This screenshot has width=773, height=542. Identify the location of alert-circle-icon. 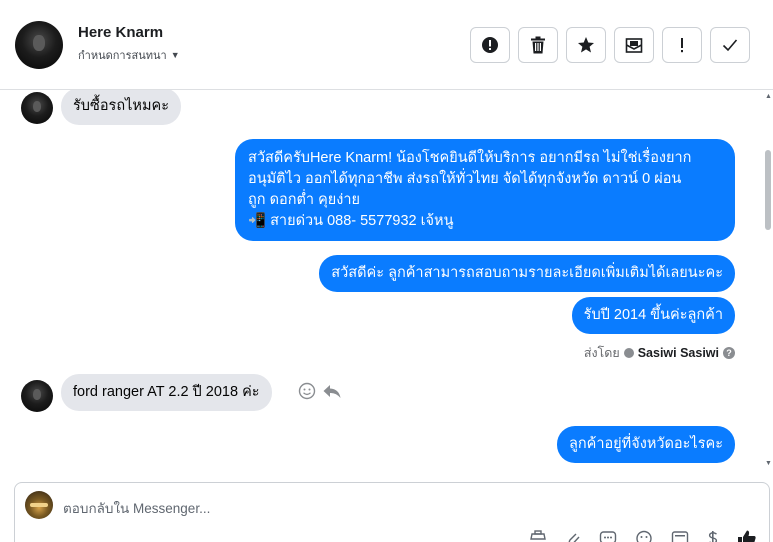
(490, 45).